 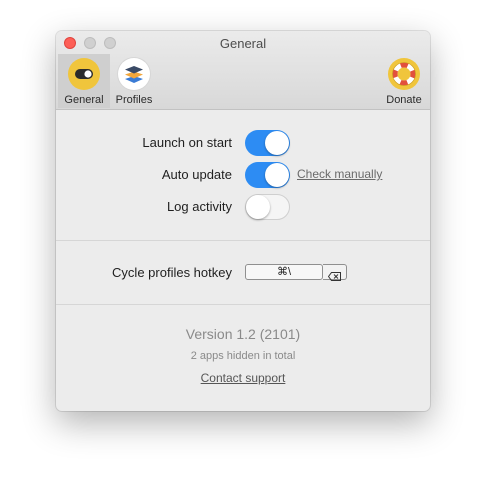 I want to click on lifebuoy-icon, so click(x=404, y=74).